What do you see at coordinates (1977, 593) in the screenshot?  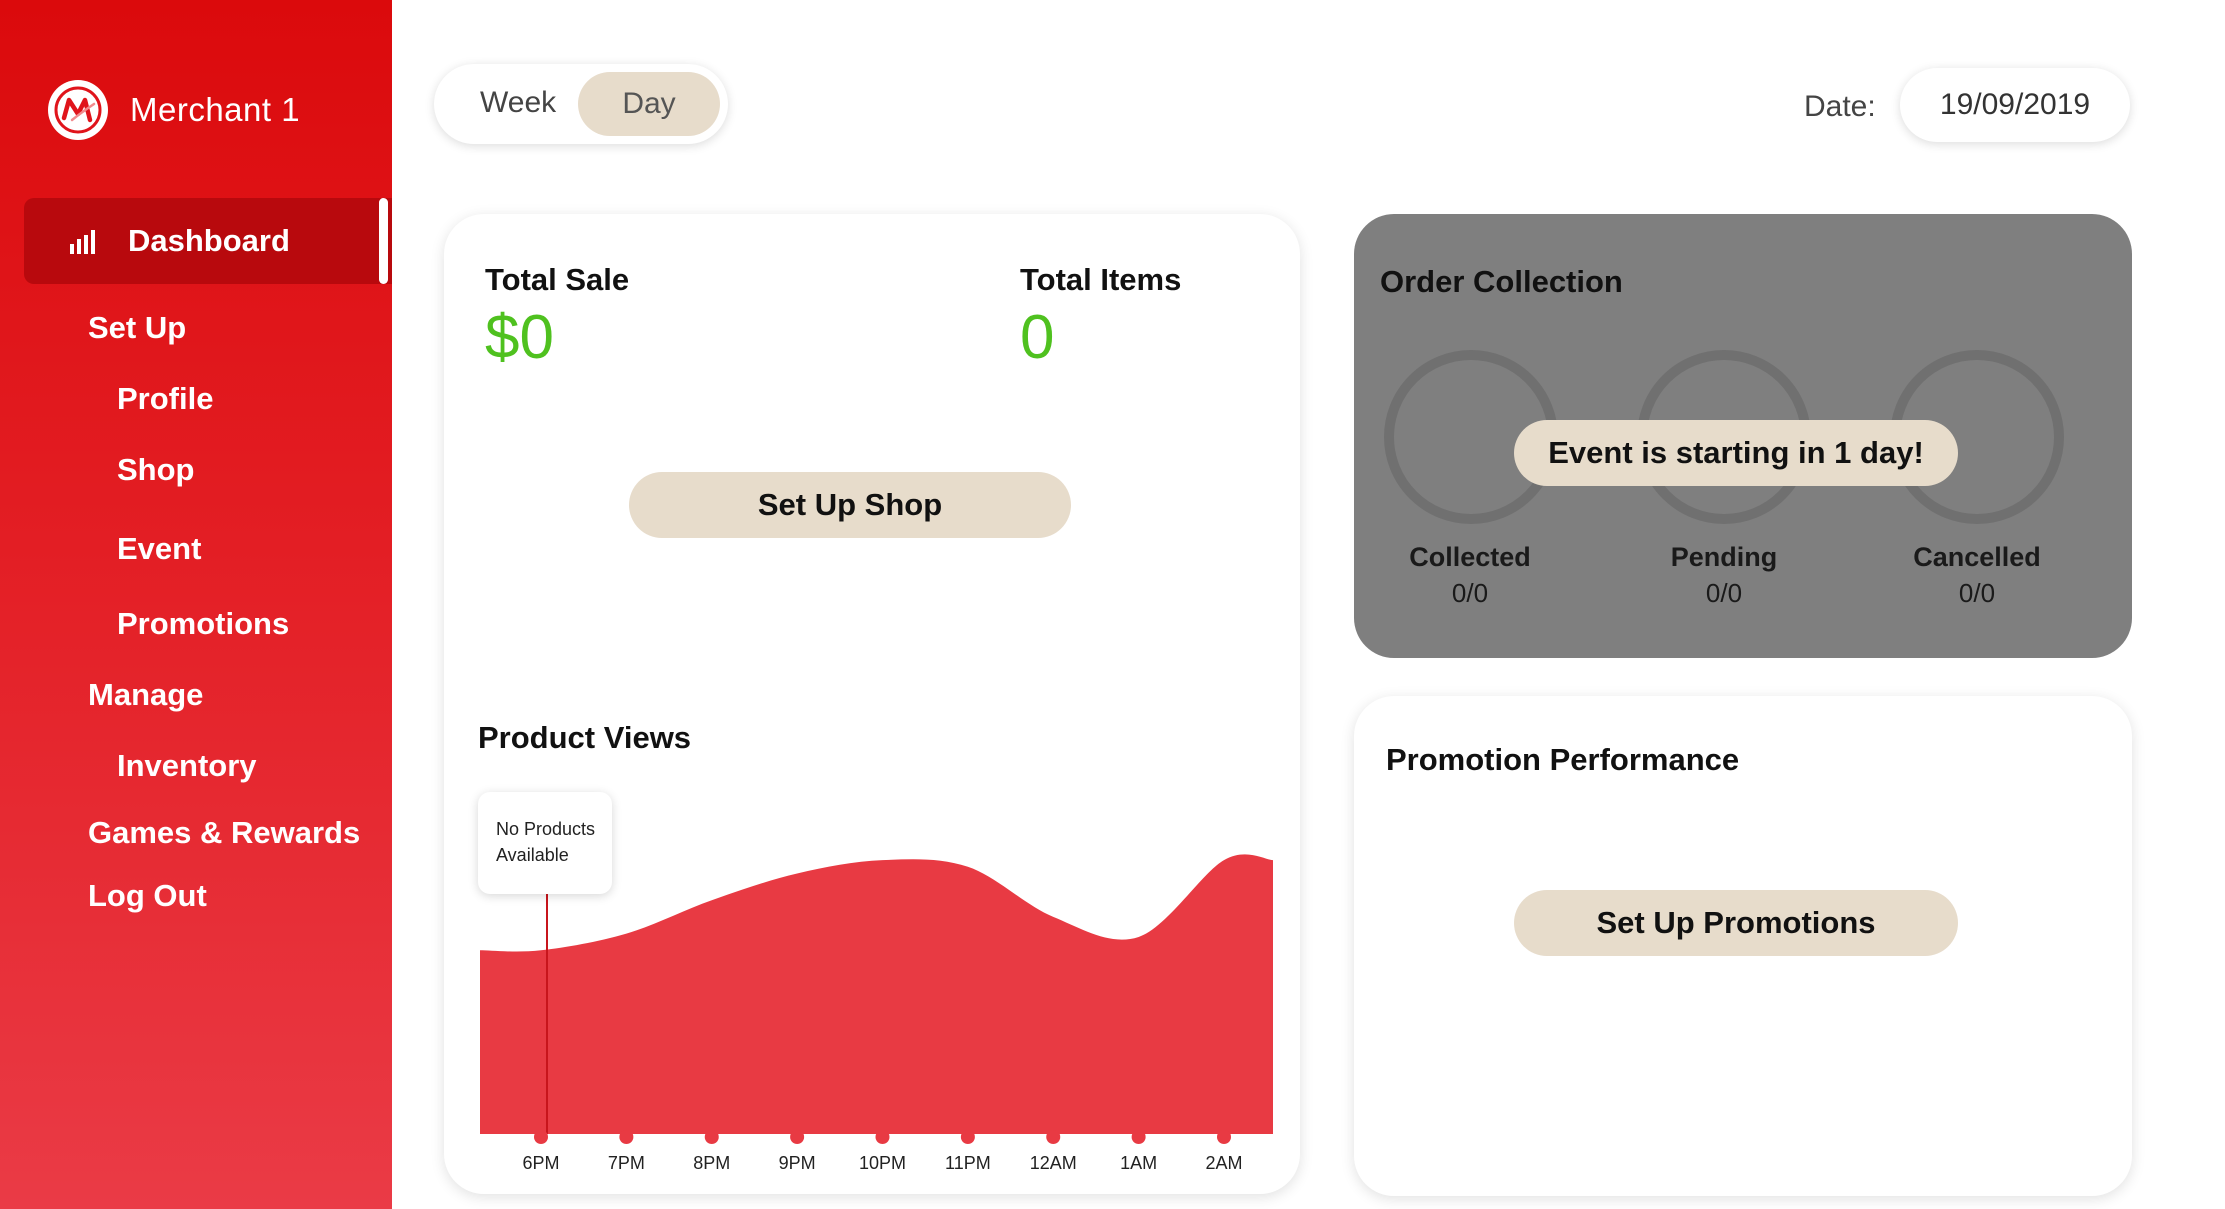 I see `cancelled-value: 0/0` at bounding box center [1977, 593].